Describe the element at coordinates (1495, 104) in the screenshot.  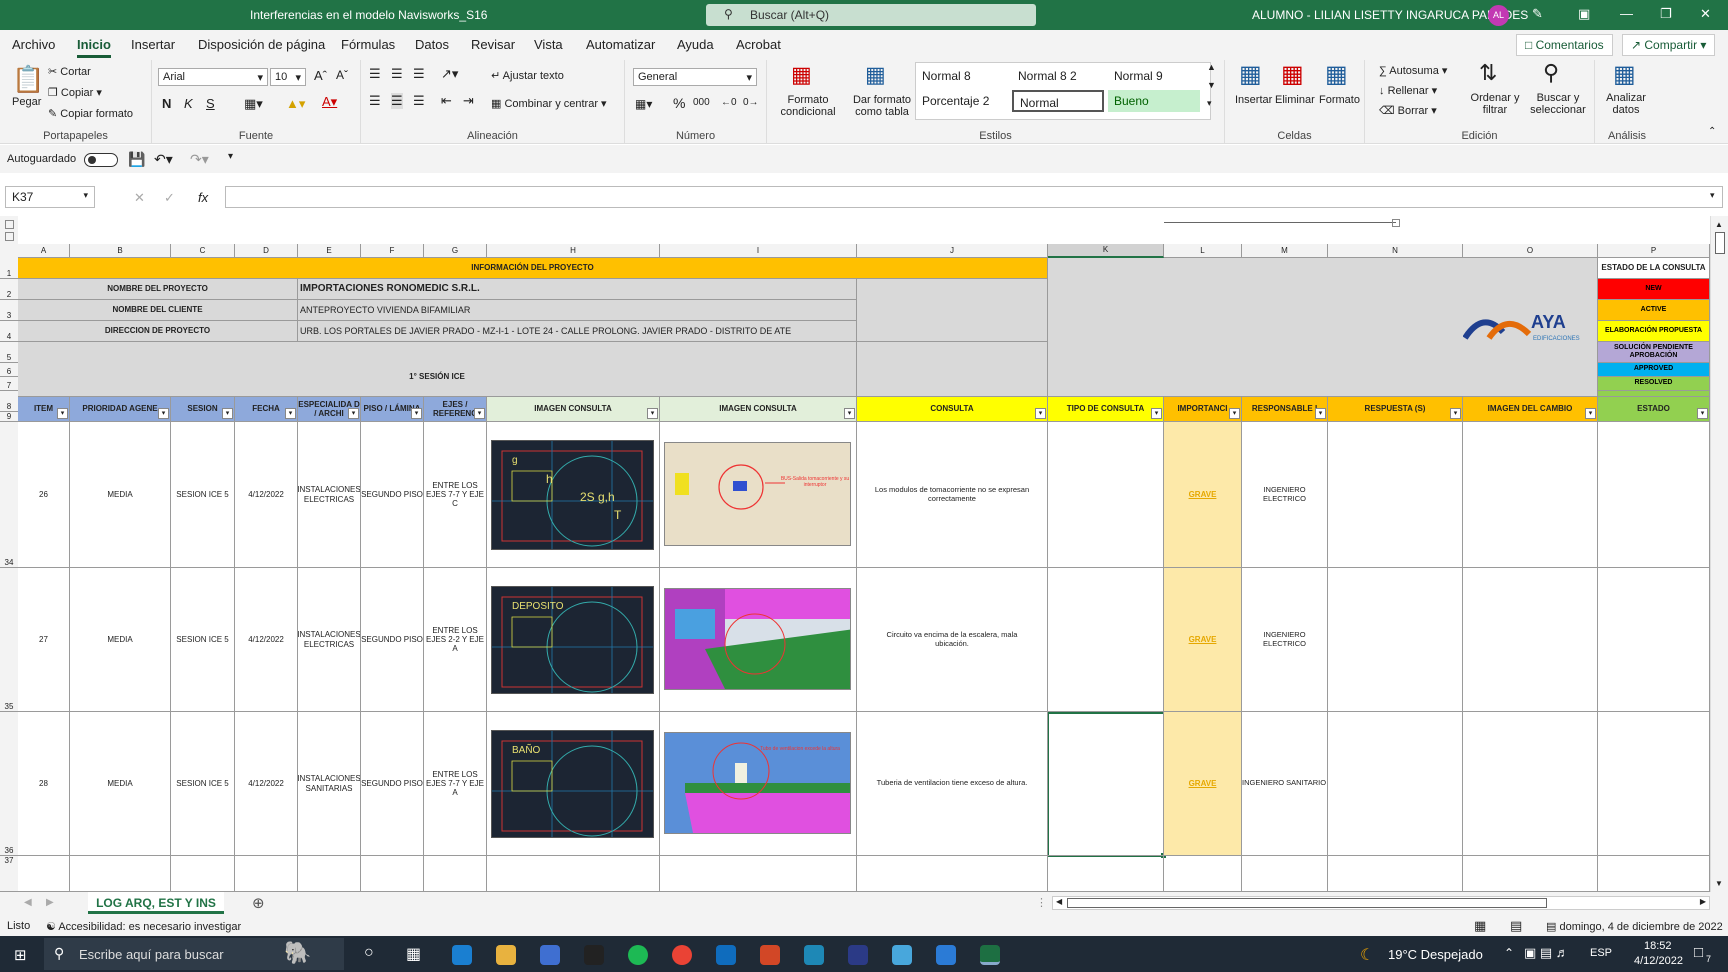
I see `sort-filter-button: Ordenar y filtrar` at that location.